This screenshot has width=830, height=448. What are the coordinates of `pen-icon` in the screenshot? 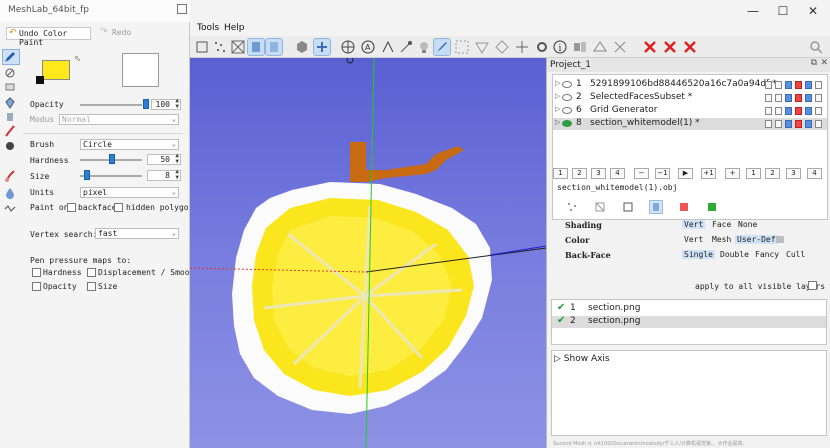 It's located at (11, 57).